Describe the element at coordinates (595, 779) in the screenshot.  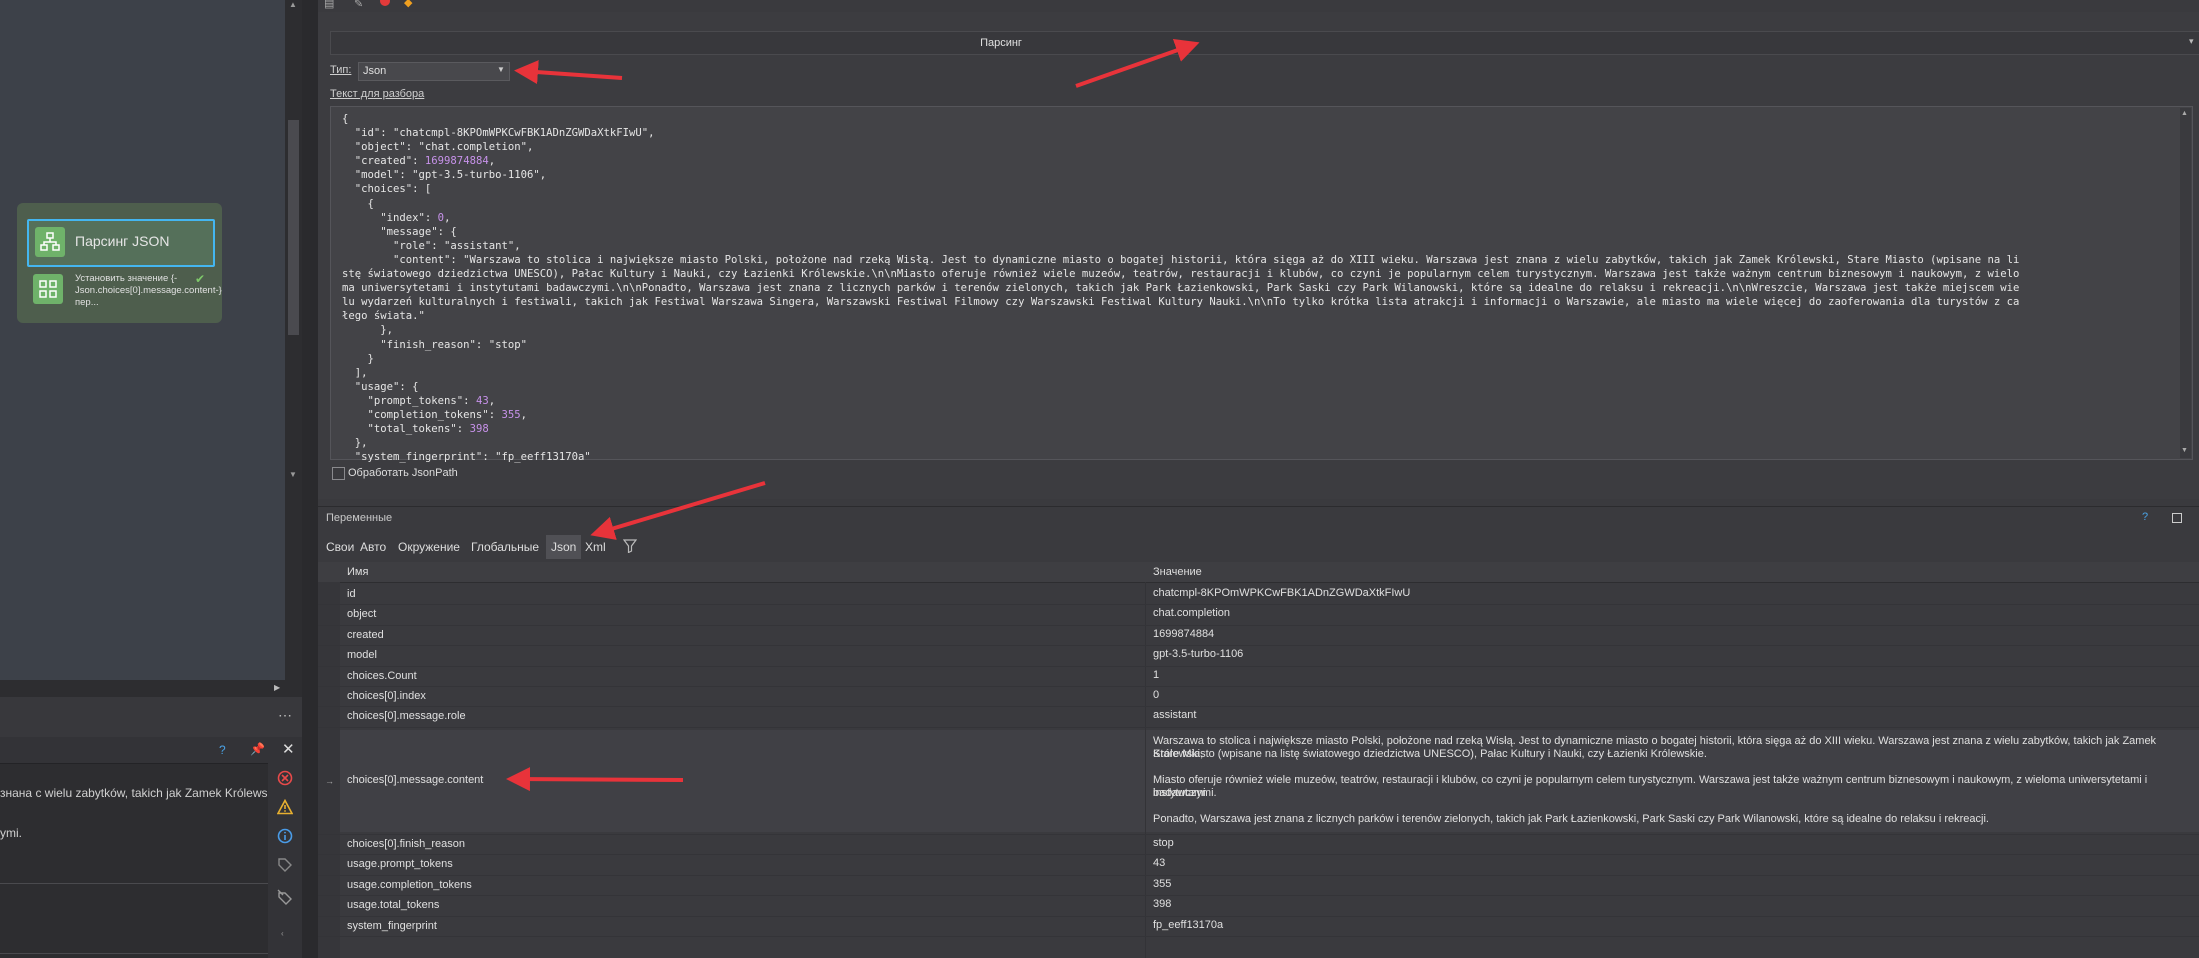
I see `arrow-to-content-row` at that location.